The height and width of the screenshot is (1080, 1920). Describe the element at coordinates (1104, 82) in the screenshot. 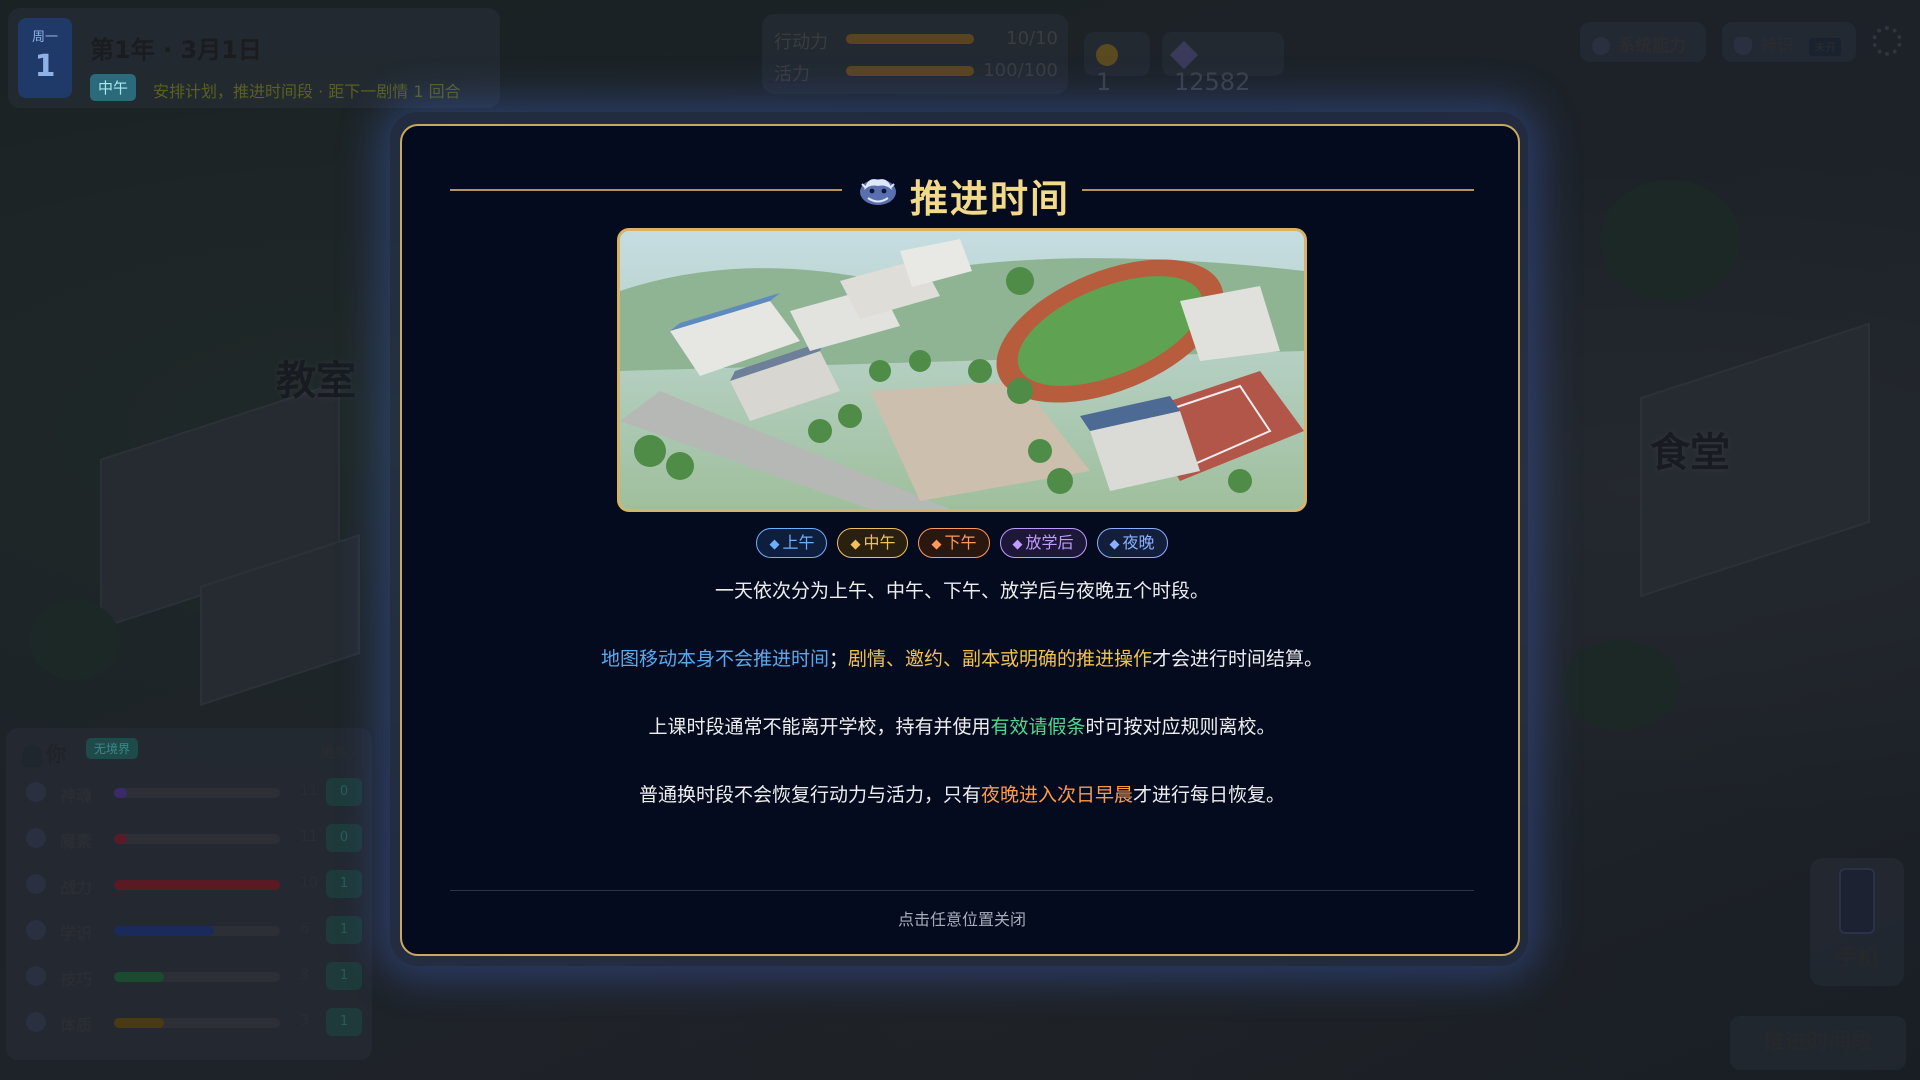

I see `coin-count: 1` at that location.